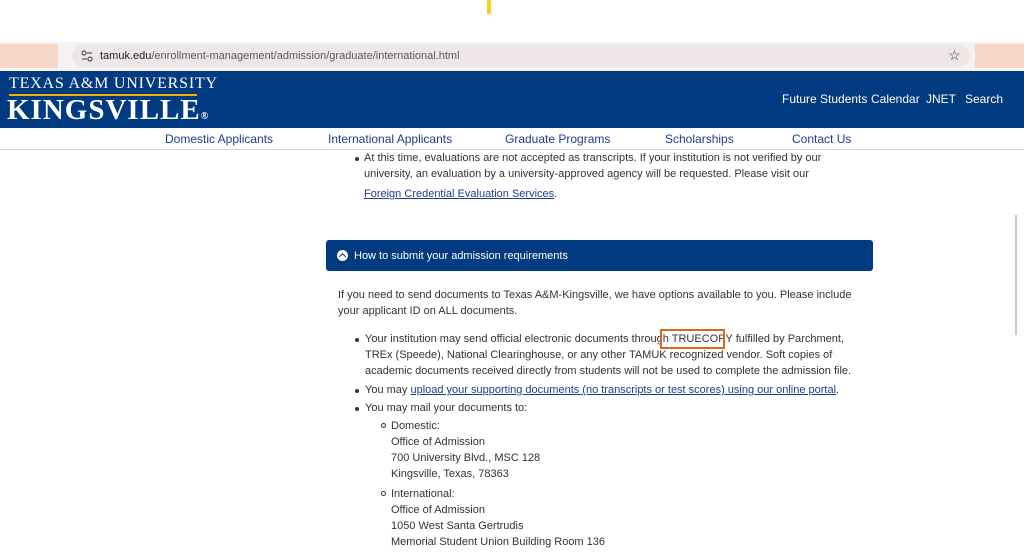 The width and height of the screenshot is (1024, 552). Describe the element at coordinates (984, 99) in the screenshot. I see `nav-search: Search` at that location.